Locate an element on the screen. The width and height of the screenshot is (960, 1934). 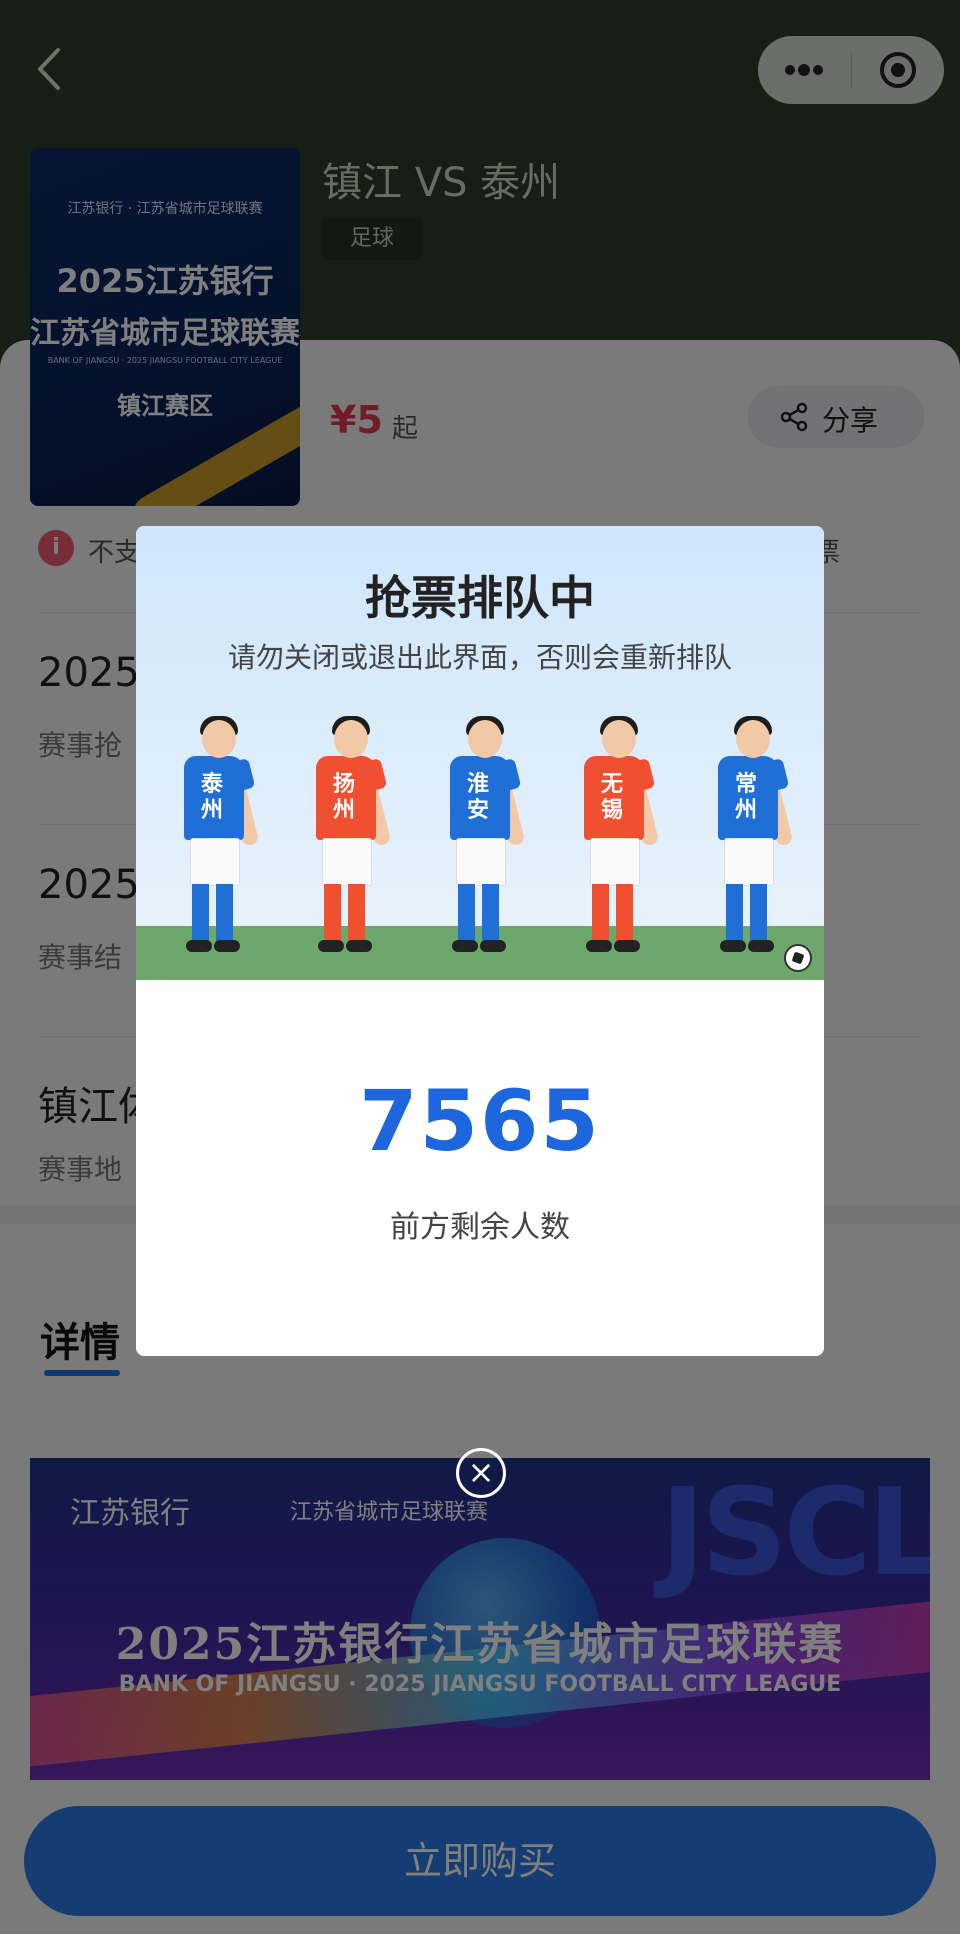
player-figure: 泰 州 is located at coordinates (221, 843).